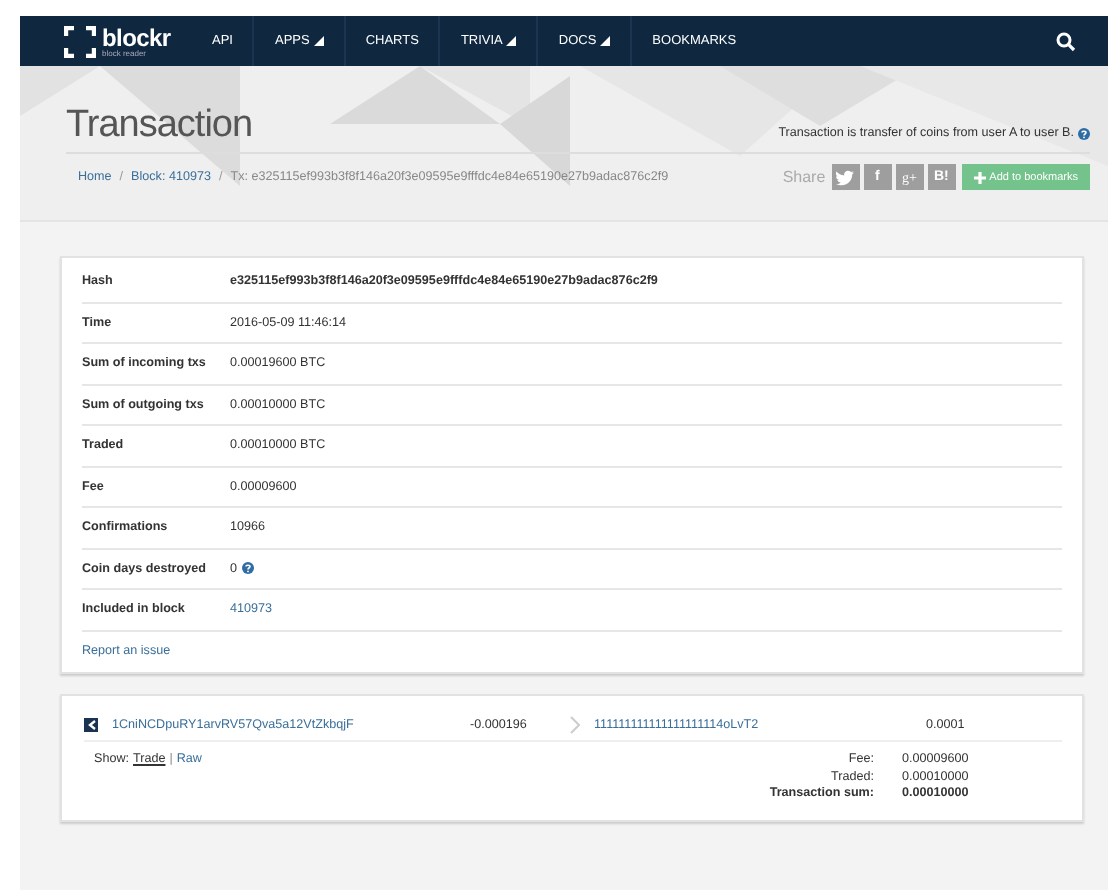 This screenshot has width=1108, height=890. I want to click on search-icon, so click(1066, 41).